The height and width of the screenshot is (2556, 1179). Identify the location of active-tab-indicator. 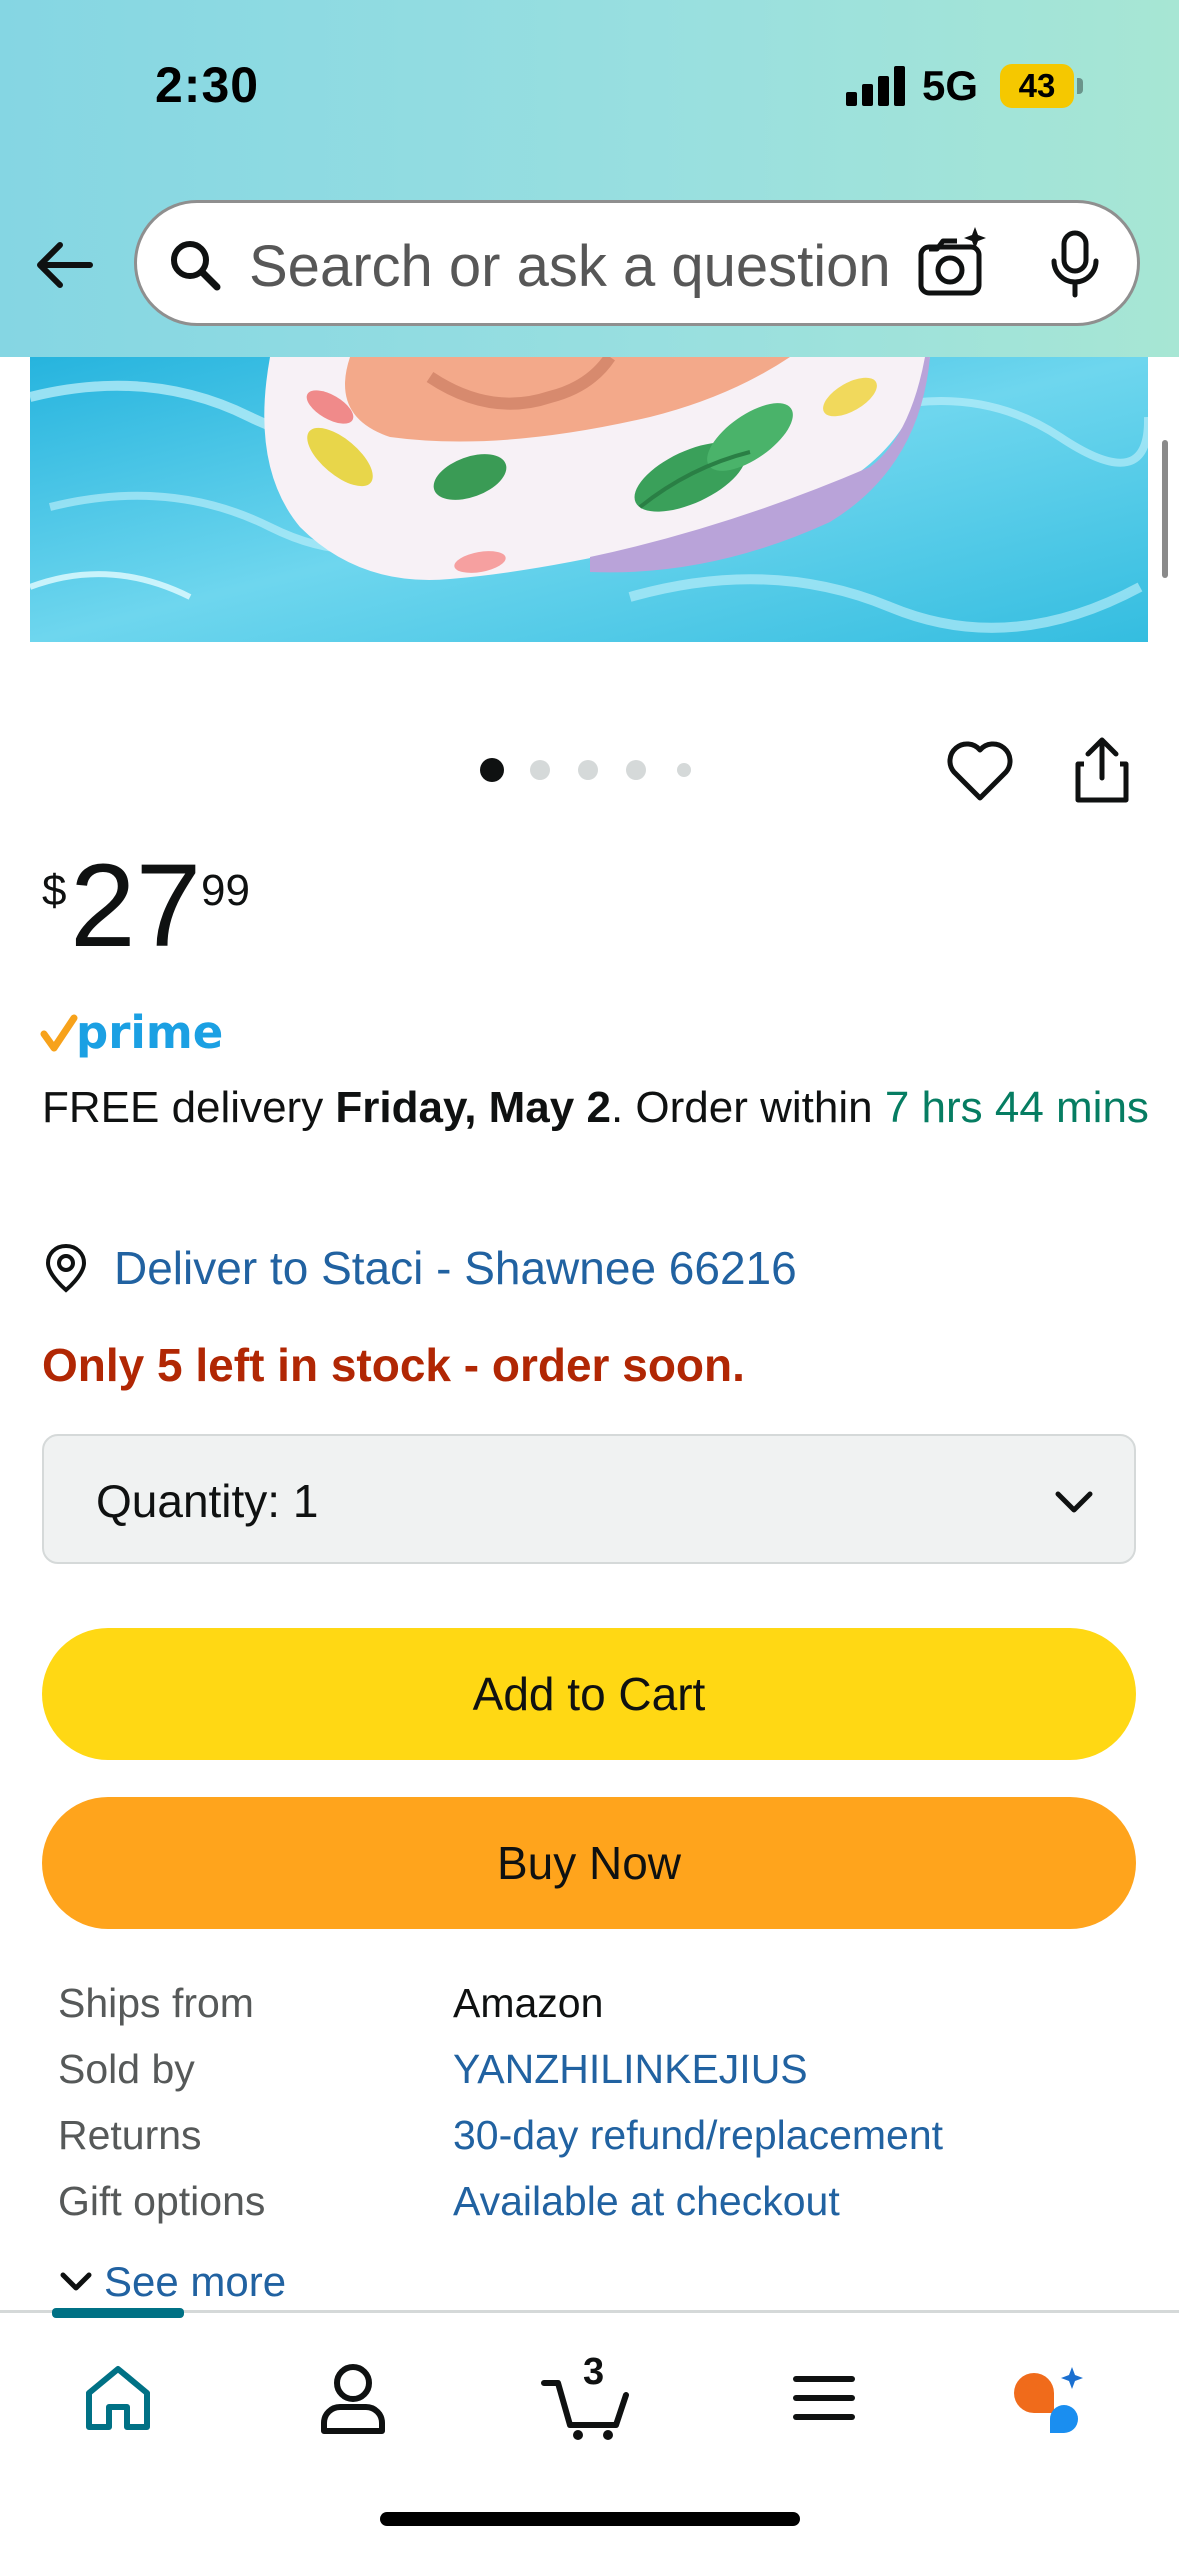
(118, 2313).